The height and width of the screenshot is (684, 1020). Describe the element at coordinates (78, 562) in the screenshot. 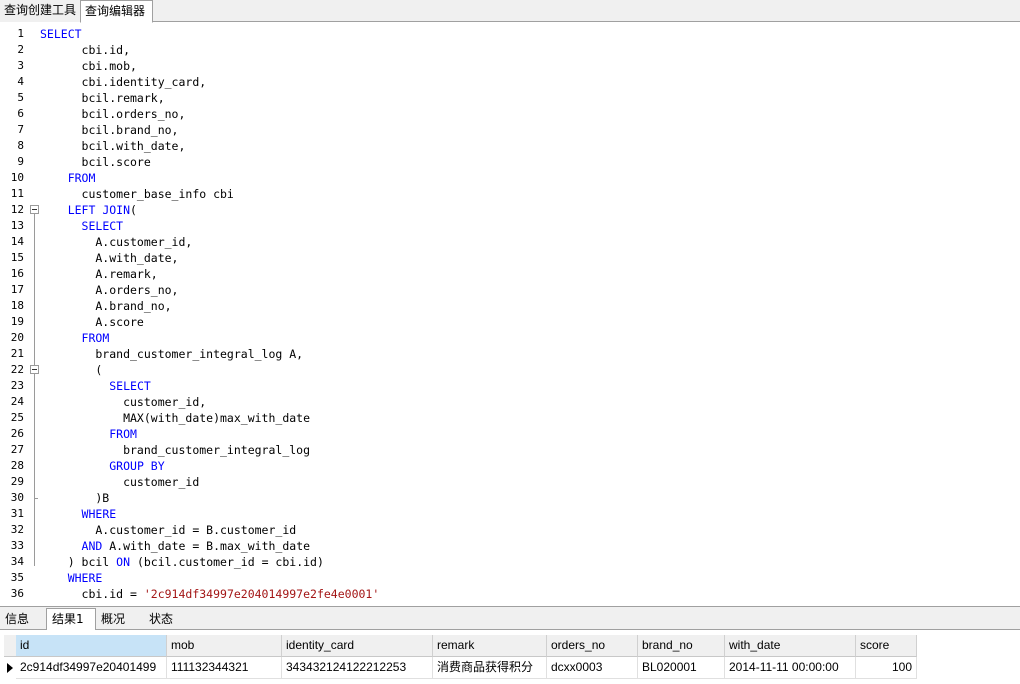

I see `sql-text: ) bcil` at that location.